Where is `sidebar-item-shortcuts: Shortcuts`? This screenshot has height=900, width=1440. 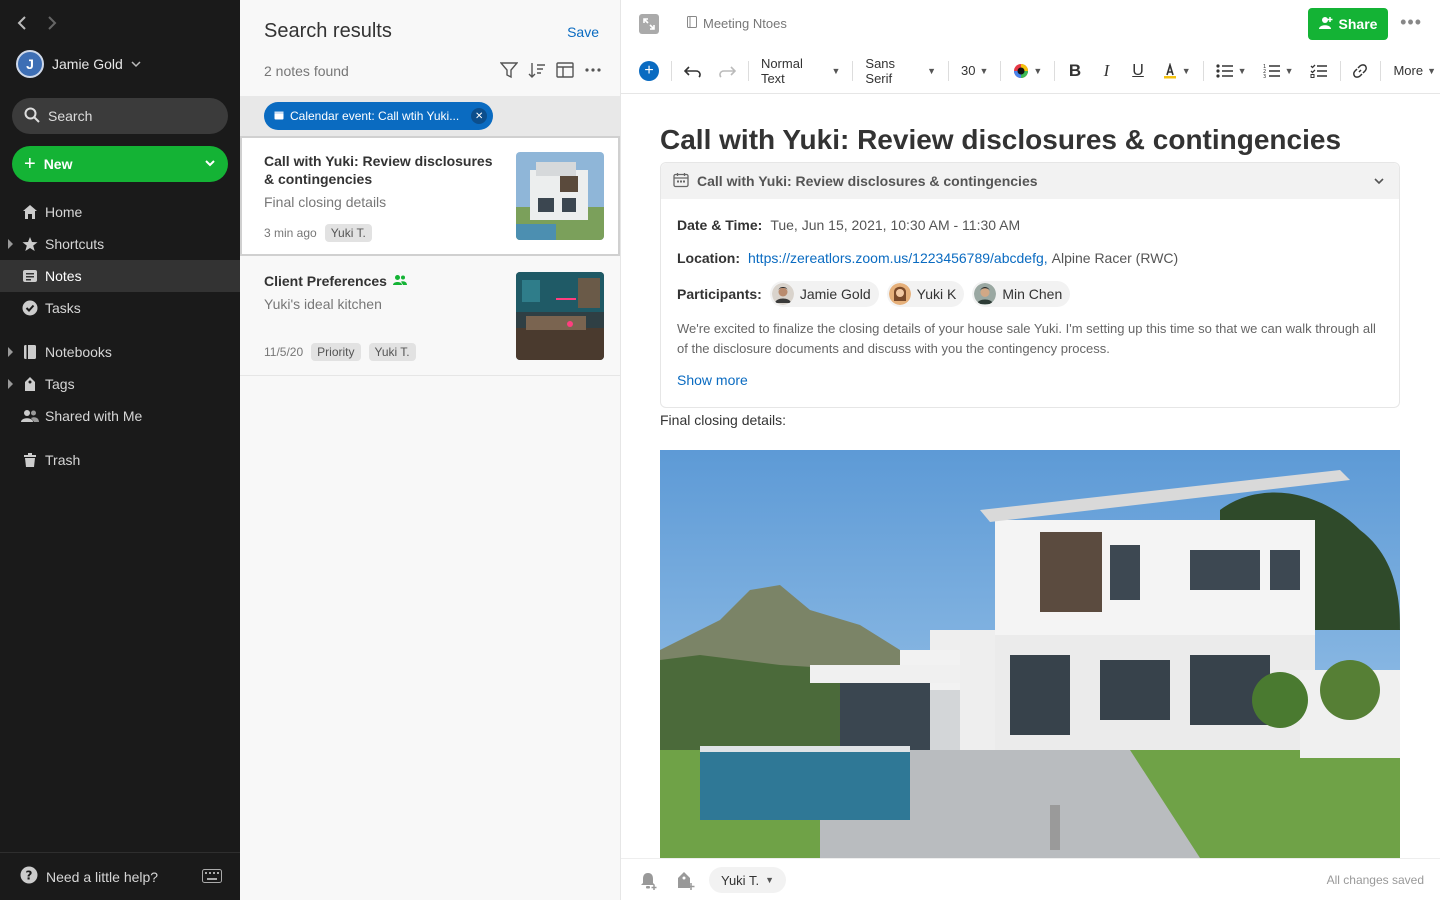
sidebar-item-shortcuts: Shortcuts is located at coordinates (120, 244).